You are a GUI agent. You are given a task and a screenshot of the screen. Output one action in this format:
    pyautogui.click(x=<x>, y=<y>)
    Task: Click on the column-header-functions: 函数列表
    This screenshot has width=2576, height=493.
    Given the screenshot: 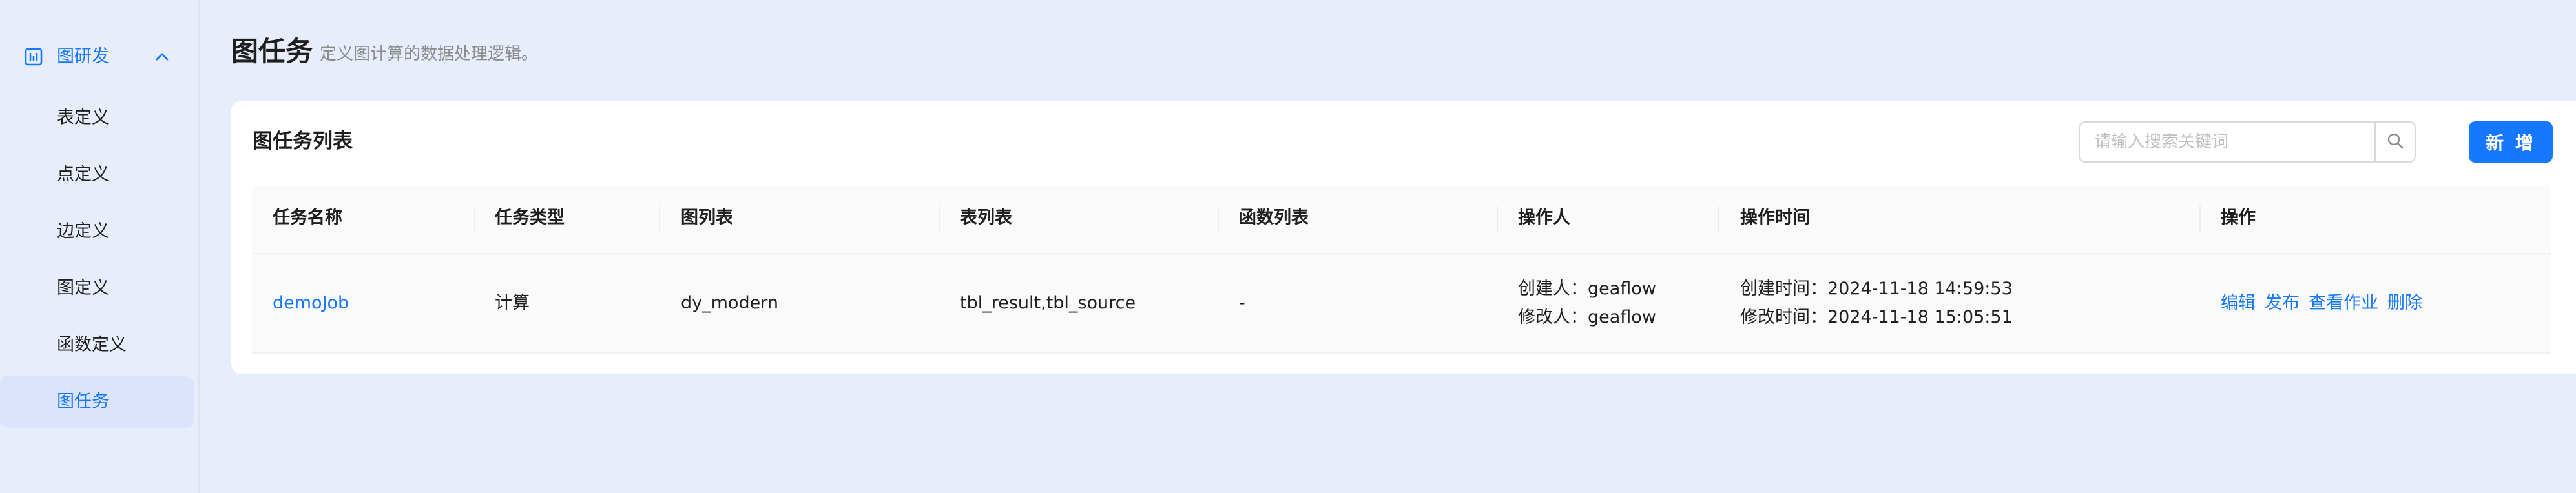 What is the action you would take?
    pyautogui.click(x=1274, y=218)
    